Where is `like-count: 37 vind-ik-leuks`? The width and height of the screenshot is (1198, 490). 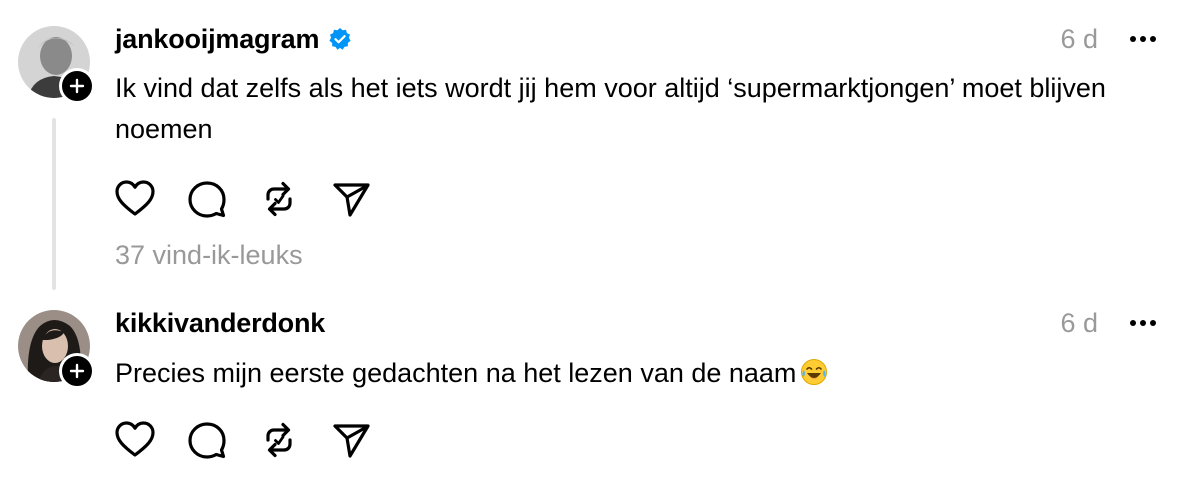
like-count: 37 vind-ik-leuks is located at coordinates (209, 255).